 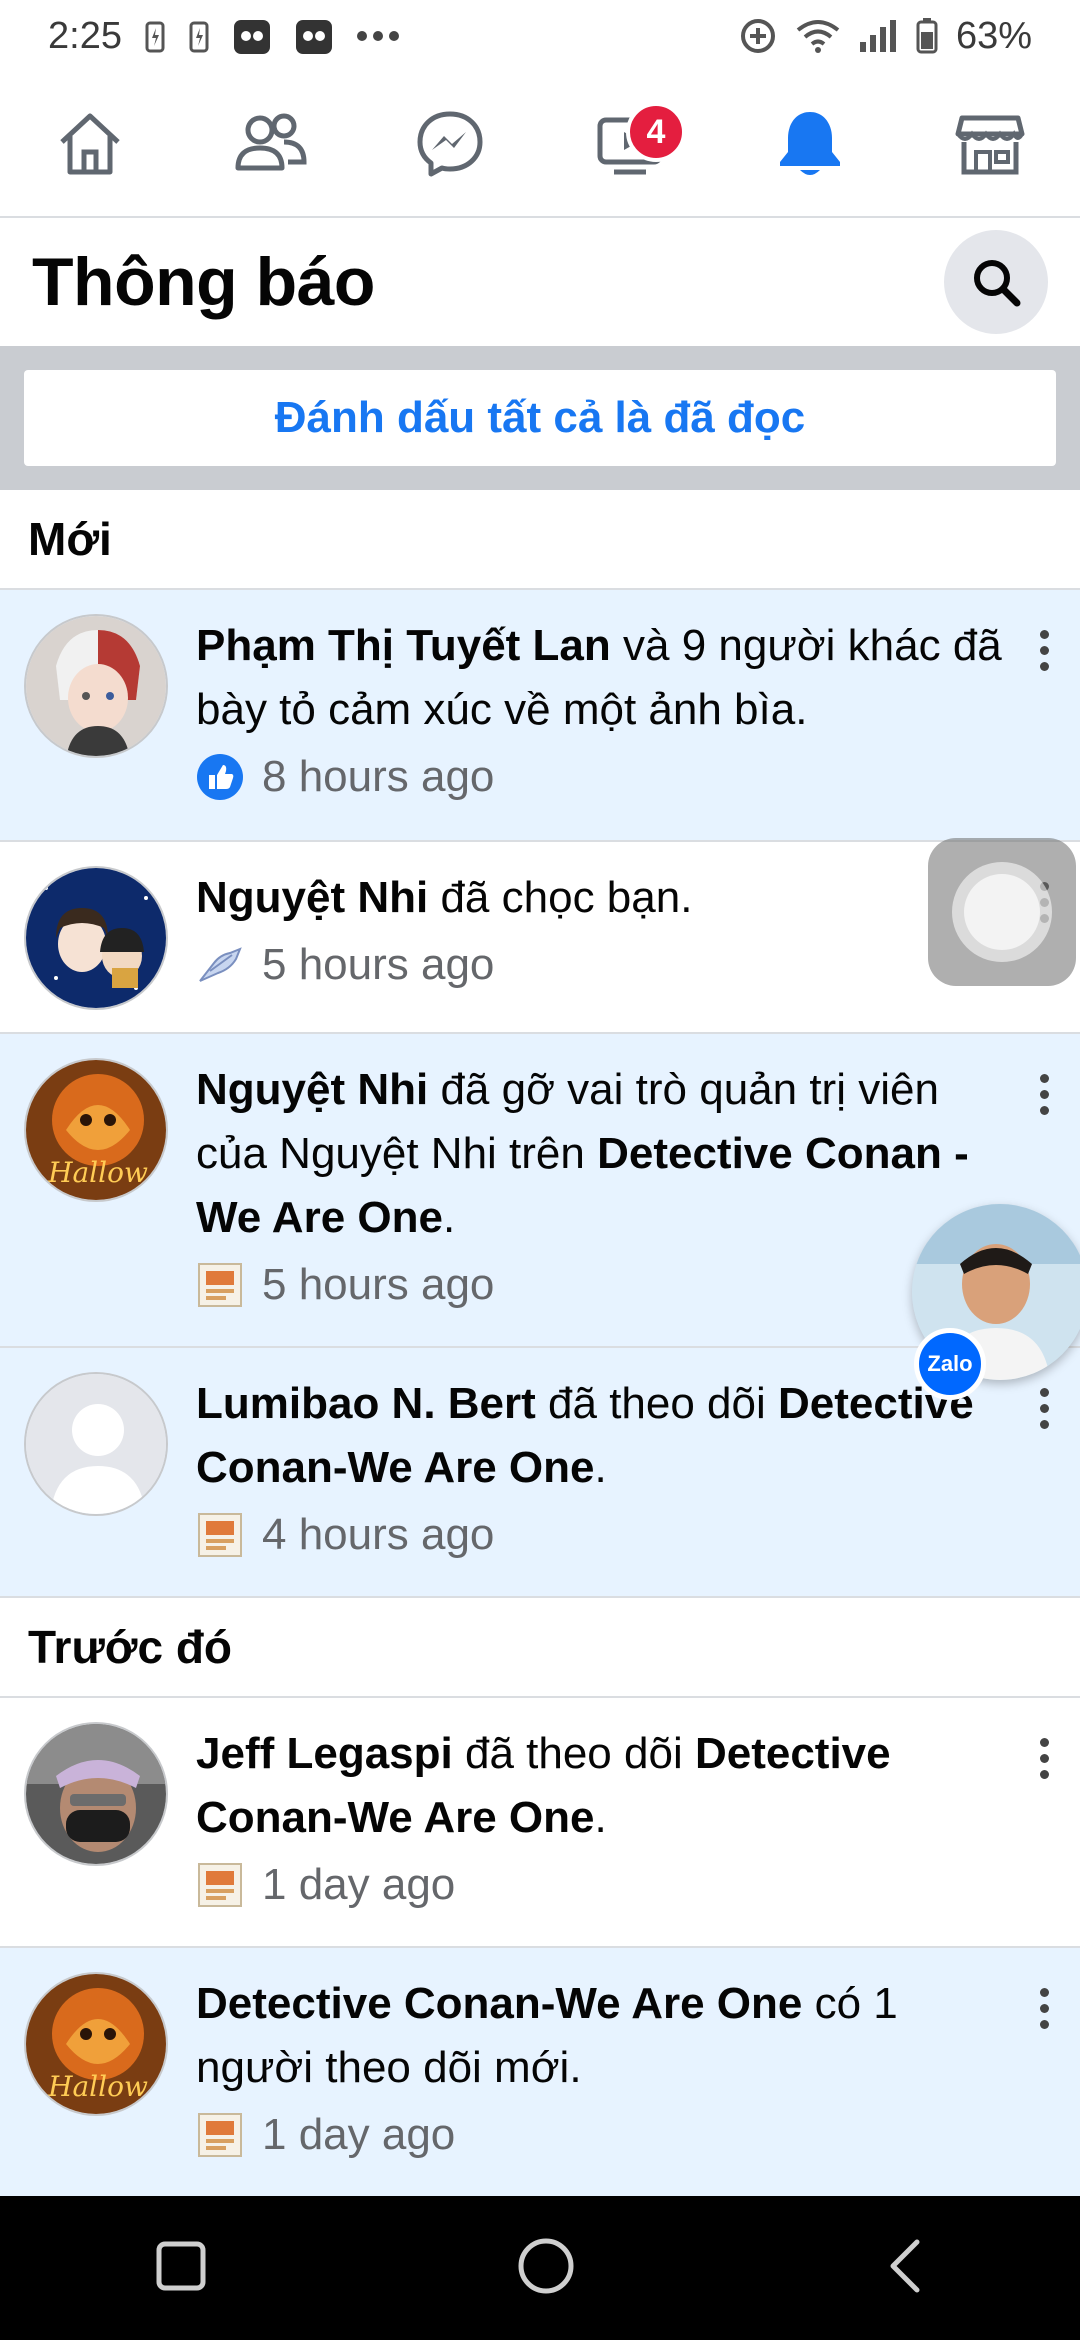 I want to click on home-button, so click(x=546, y=2268).